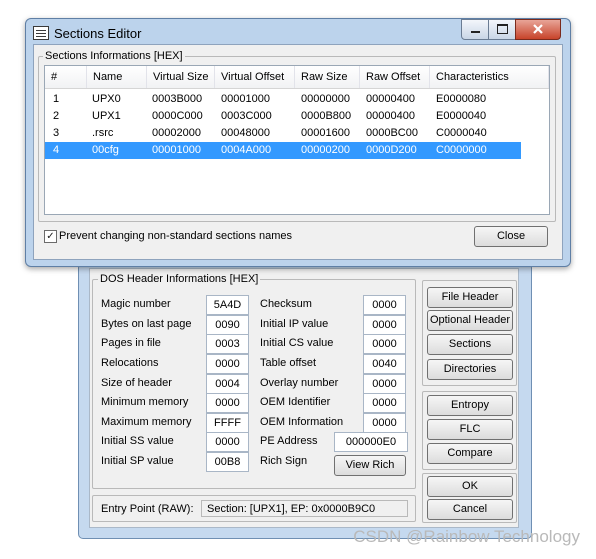 This screenshot has width=596, height=559. I want to click on field-label: Overlay number, so click(299, 383).